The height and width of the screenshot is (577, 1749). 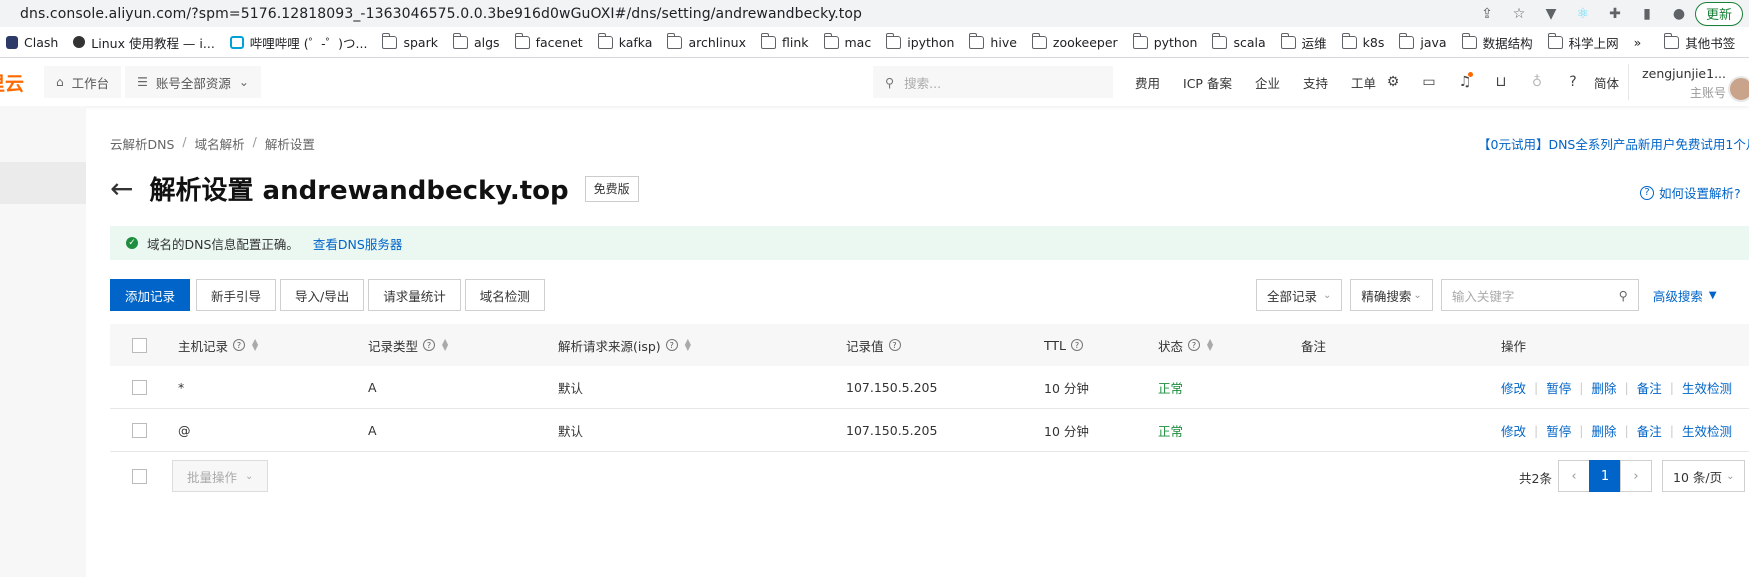 I want to click on bookmark-5: facenet, so click(x=548, y=41).